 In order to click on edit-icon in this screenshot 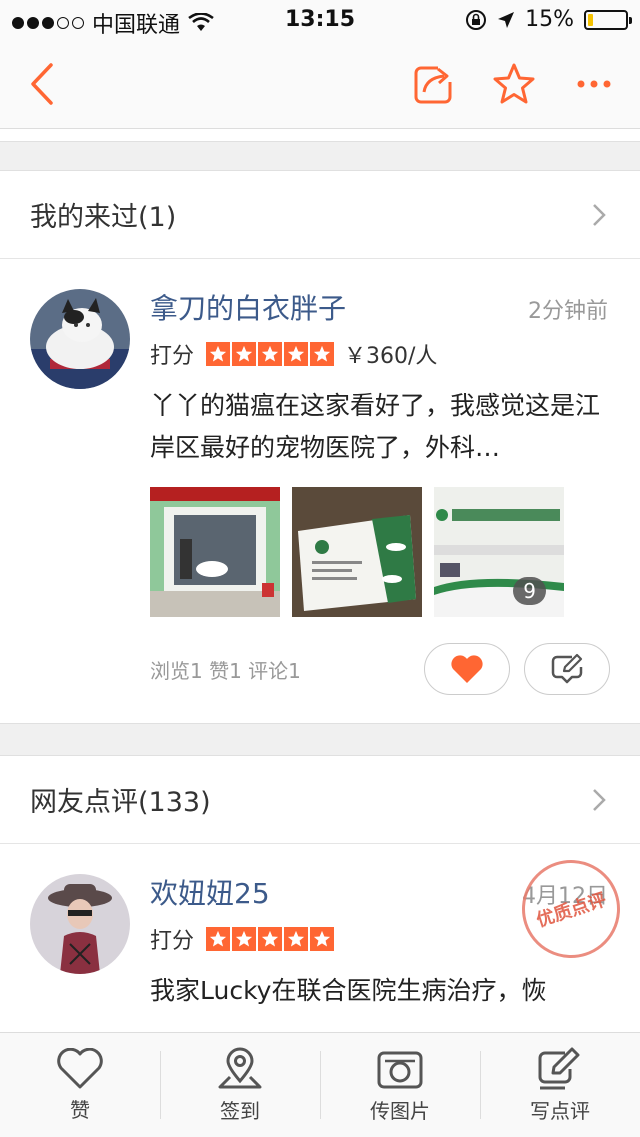, I will do `click(559, 1068)`.